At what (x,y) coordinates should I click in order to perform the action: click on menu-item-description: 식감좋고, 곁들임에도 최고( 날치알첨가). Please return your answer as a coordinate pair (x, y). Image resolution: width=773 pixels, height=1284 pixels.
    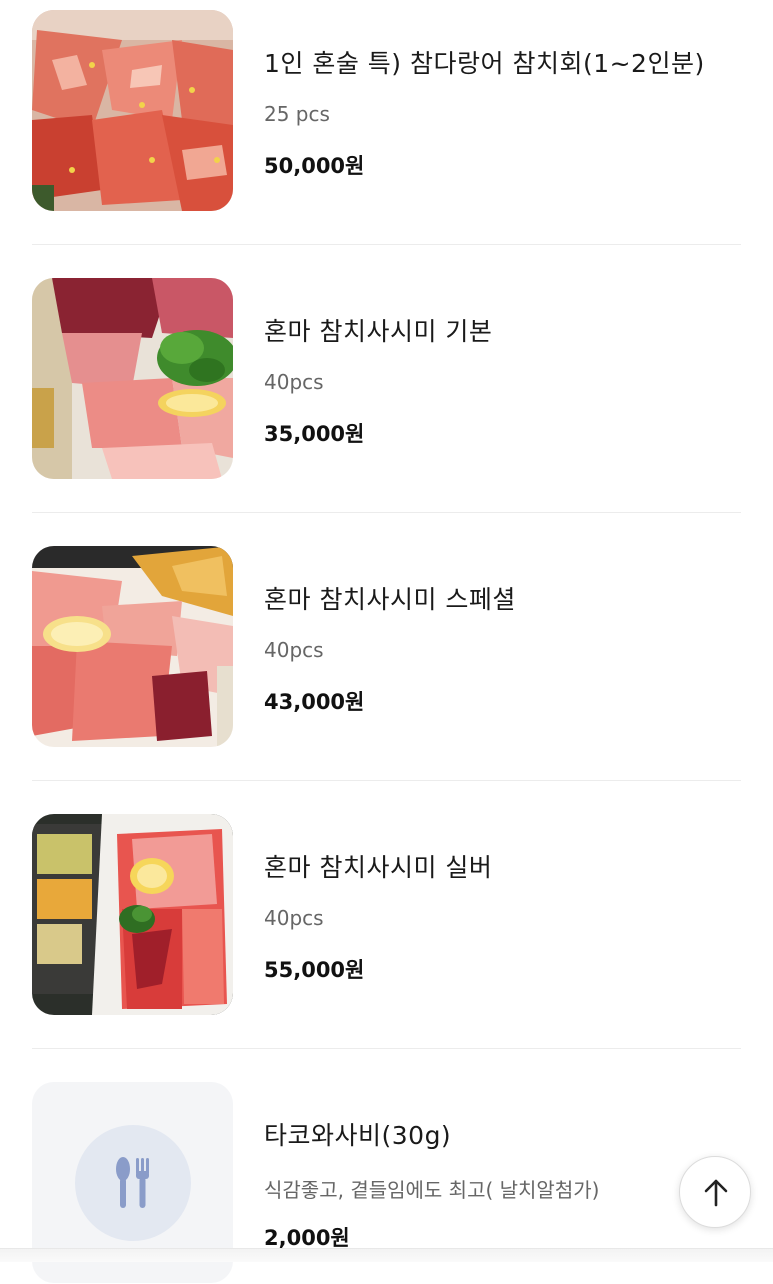
    Looking at the image, I should click on (432, 1190).